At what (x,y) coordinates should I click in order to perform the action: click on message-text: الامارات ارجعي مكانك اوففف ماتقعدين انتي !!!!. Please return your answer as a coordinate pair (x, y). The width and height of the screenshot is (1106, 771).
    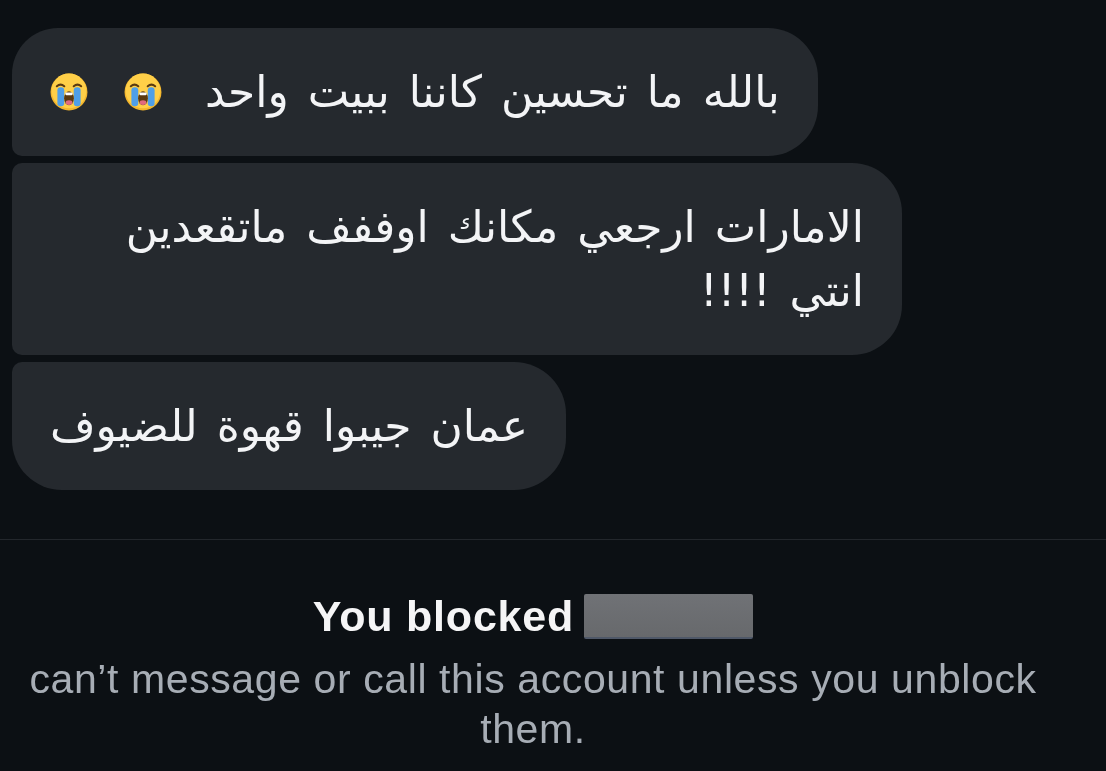
    Looking at the image, I should click on (494, 259).